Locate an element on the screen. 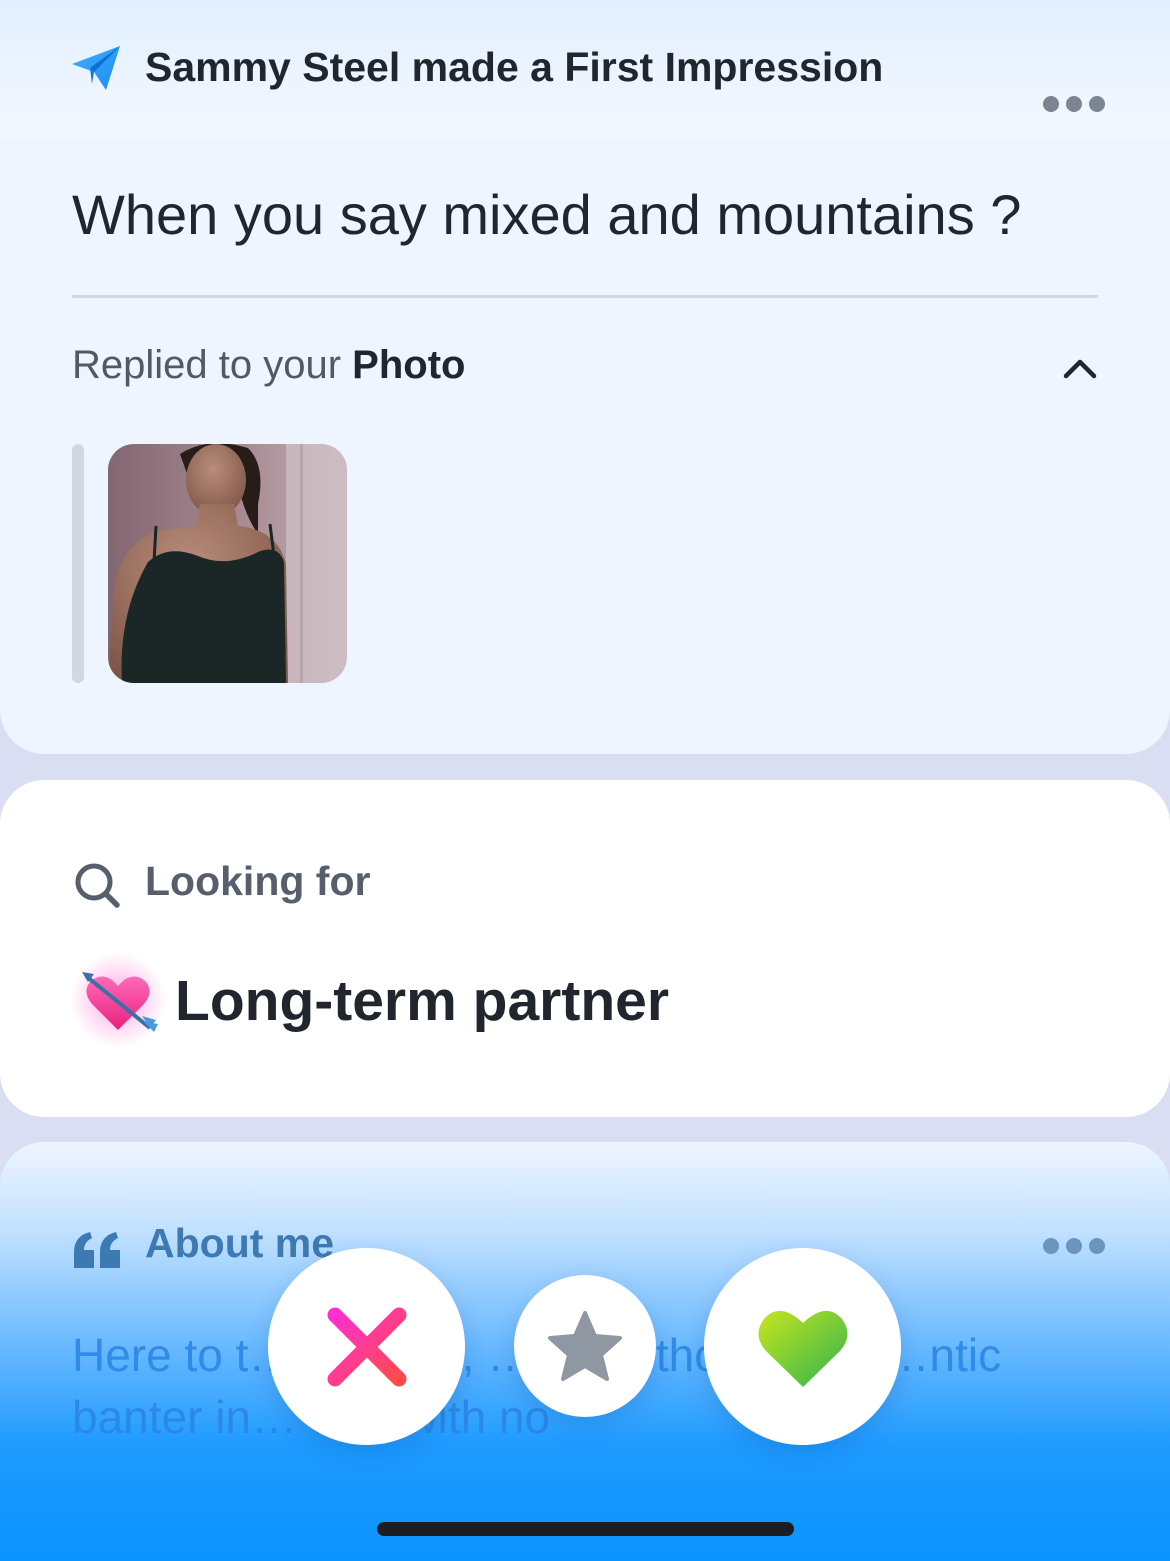  looking-for-value: Long-term partner is located at coordinates (422, 1001).